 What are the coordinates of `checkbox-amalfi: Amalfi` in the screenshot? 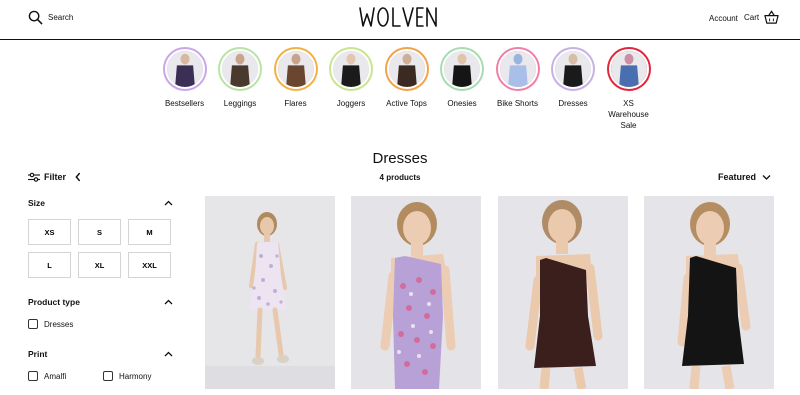 It's located at (47, 376).